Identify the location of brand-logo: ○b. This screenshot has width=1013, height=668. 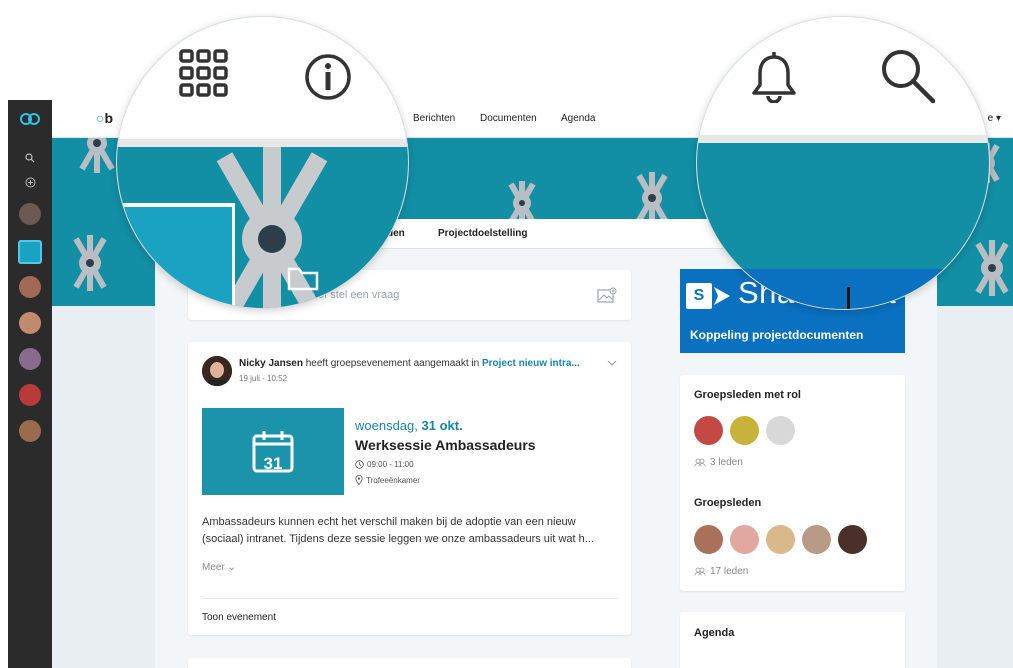
(104, 118).